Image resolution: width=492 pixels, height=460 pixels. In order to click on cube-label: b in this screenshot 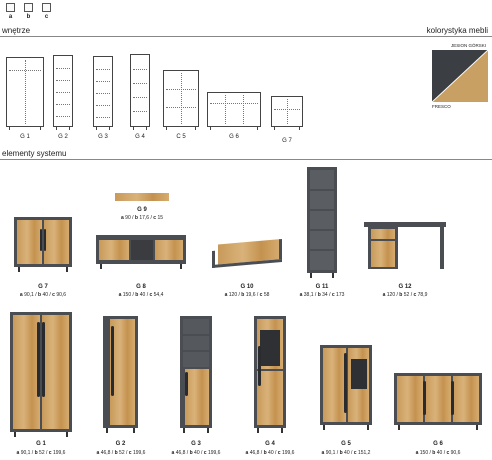, I will do `click(28, 17)`.